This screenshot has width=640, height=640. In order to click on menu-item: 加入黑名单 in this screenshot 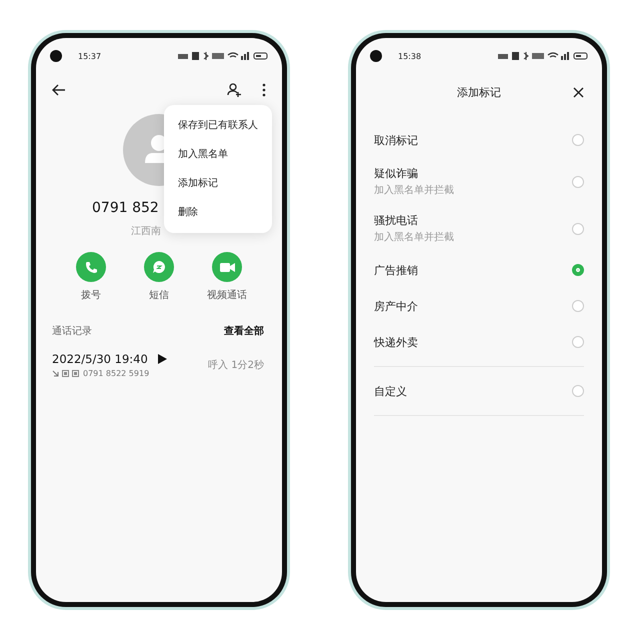, I will do `click(218, 154)`.